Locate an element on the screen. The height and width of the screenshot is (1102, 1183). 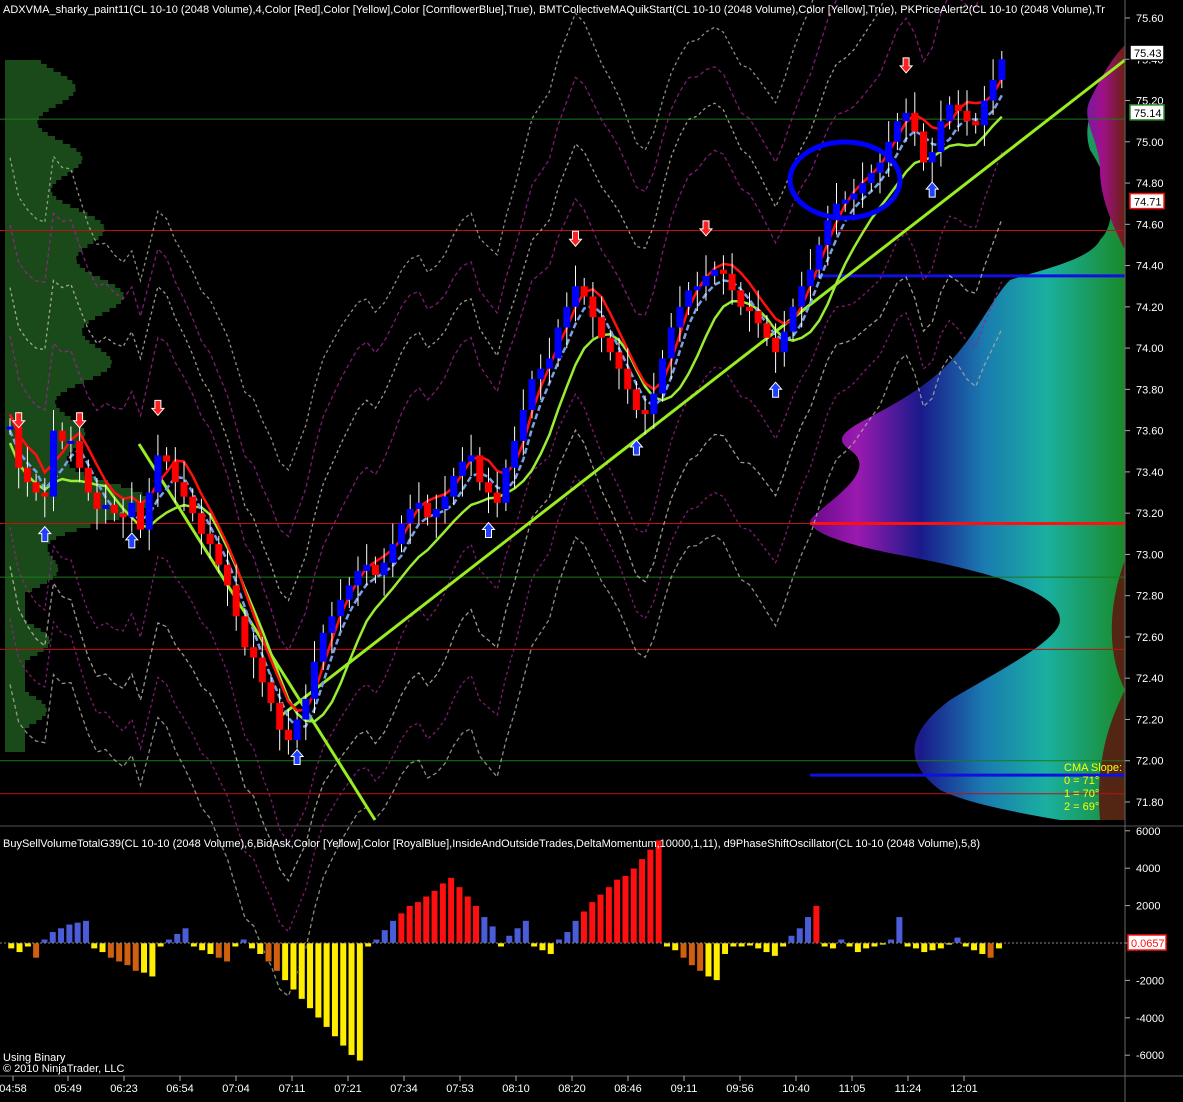
volume-profile-left is located at coordinates (78, 406).